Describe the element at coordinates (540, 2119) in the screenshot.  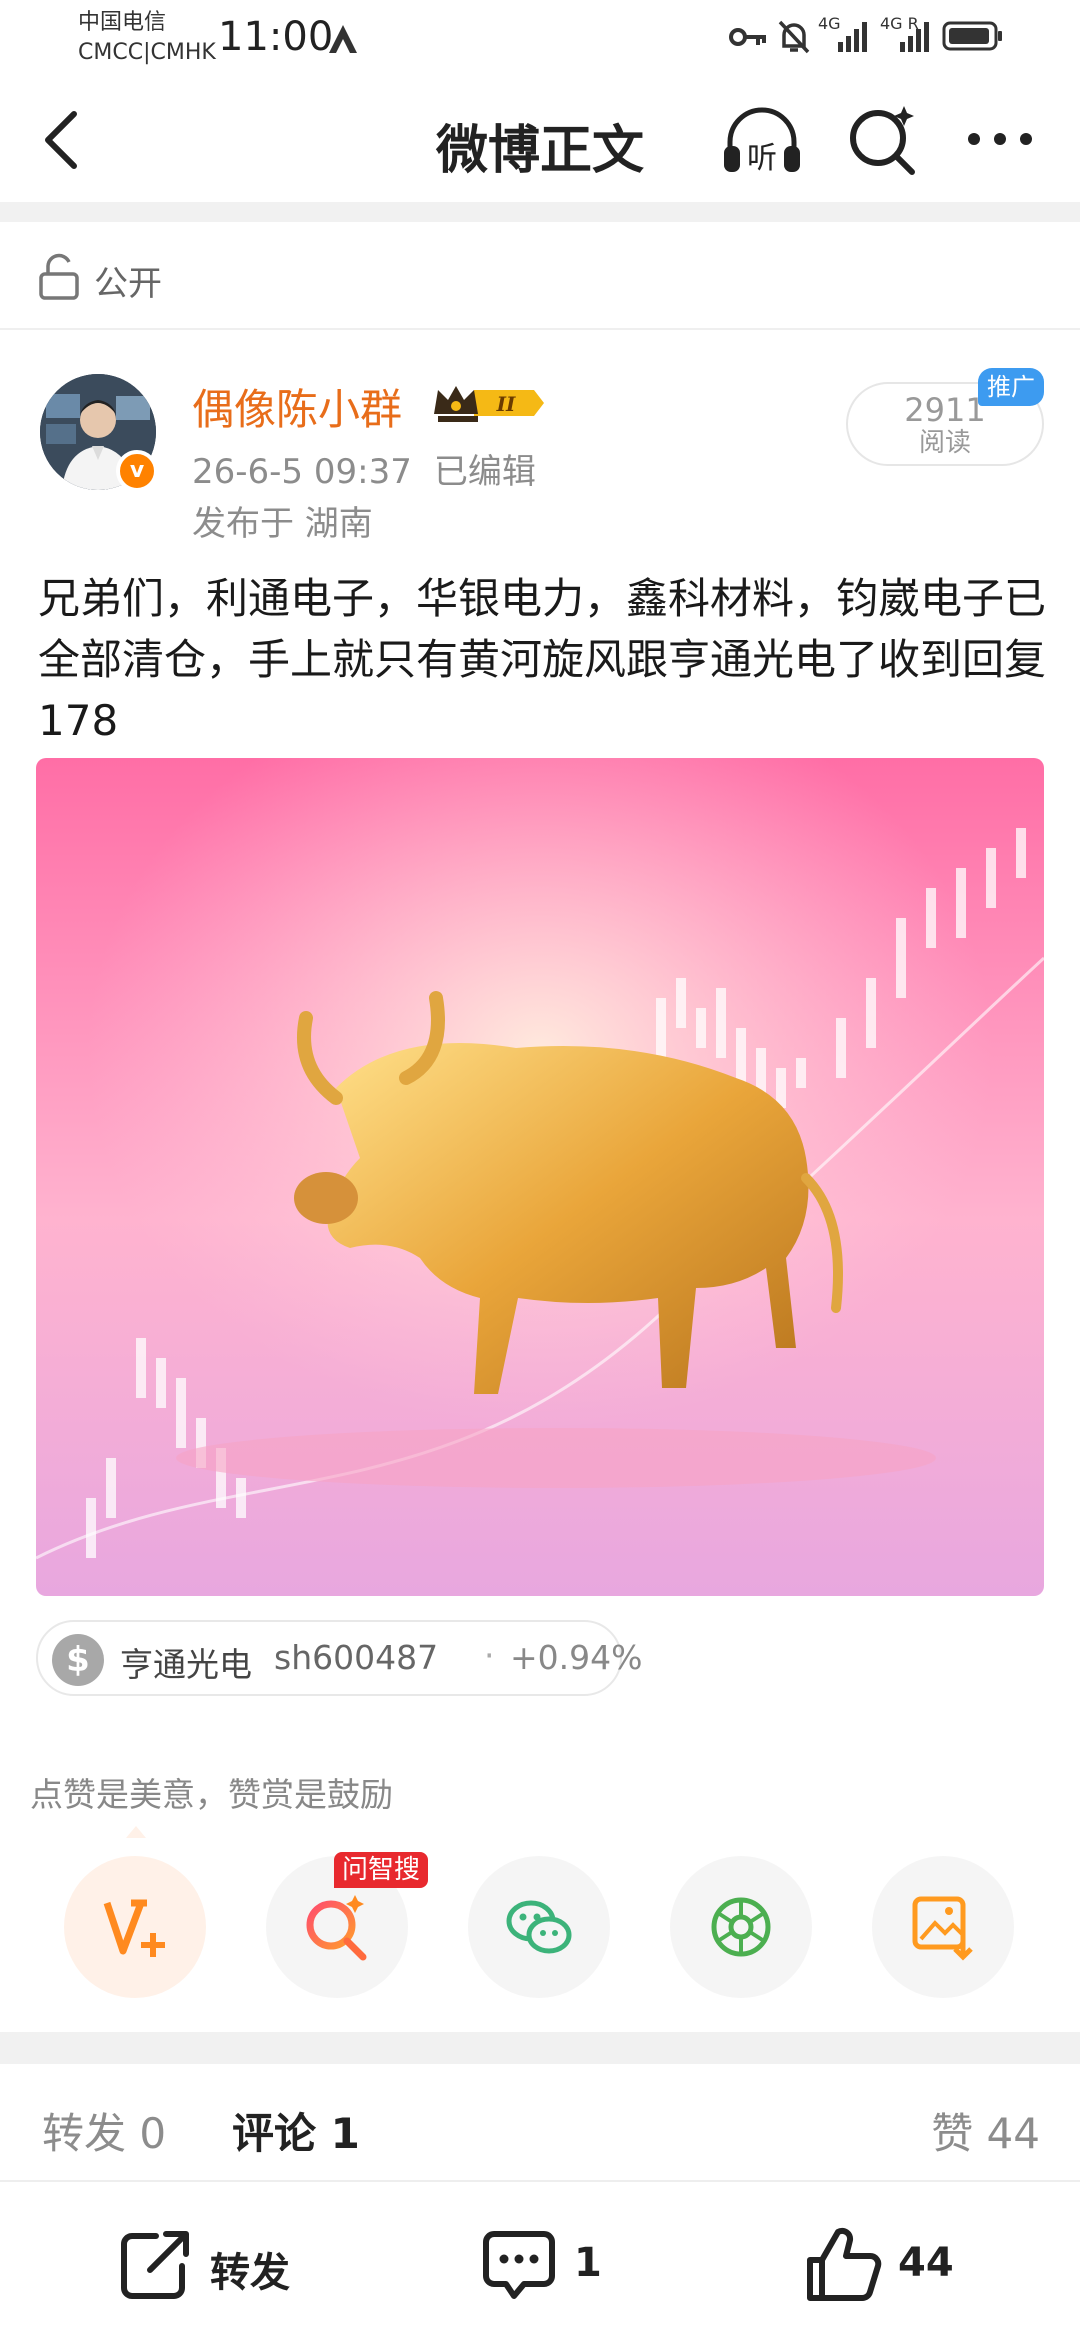
I see `feedback-tabs: 转发 0 评论 1 赞 44` at that location.